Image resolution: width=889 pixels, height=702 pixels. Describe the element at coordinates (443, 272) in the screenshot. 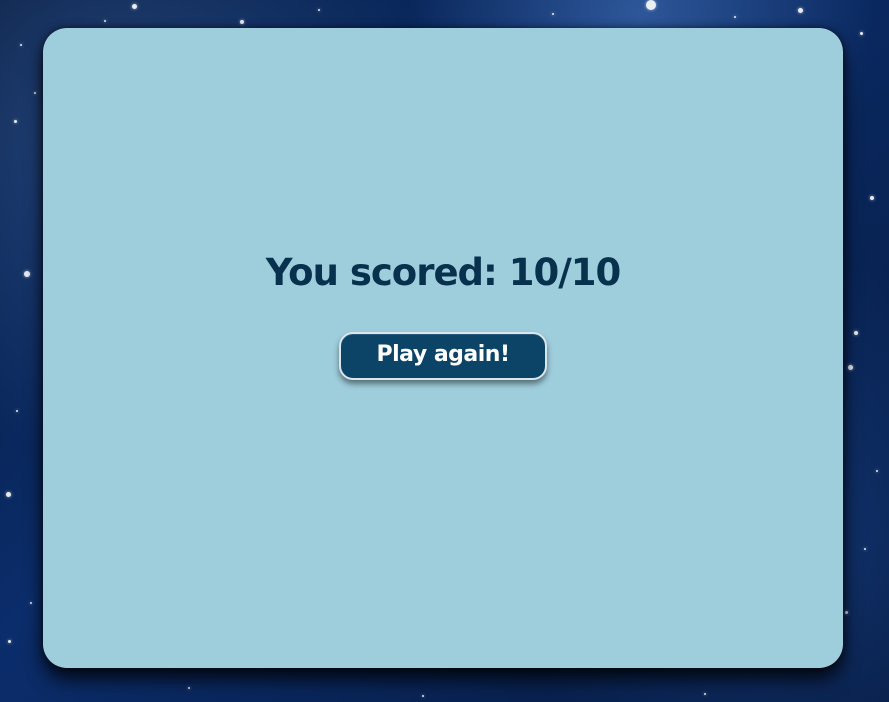

I see `score-title: You scored: 10/10` at that location.